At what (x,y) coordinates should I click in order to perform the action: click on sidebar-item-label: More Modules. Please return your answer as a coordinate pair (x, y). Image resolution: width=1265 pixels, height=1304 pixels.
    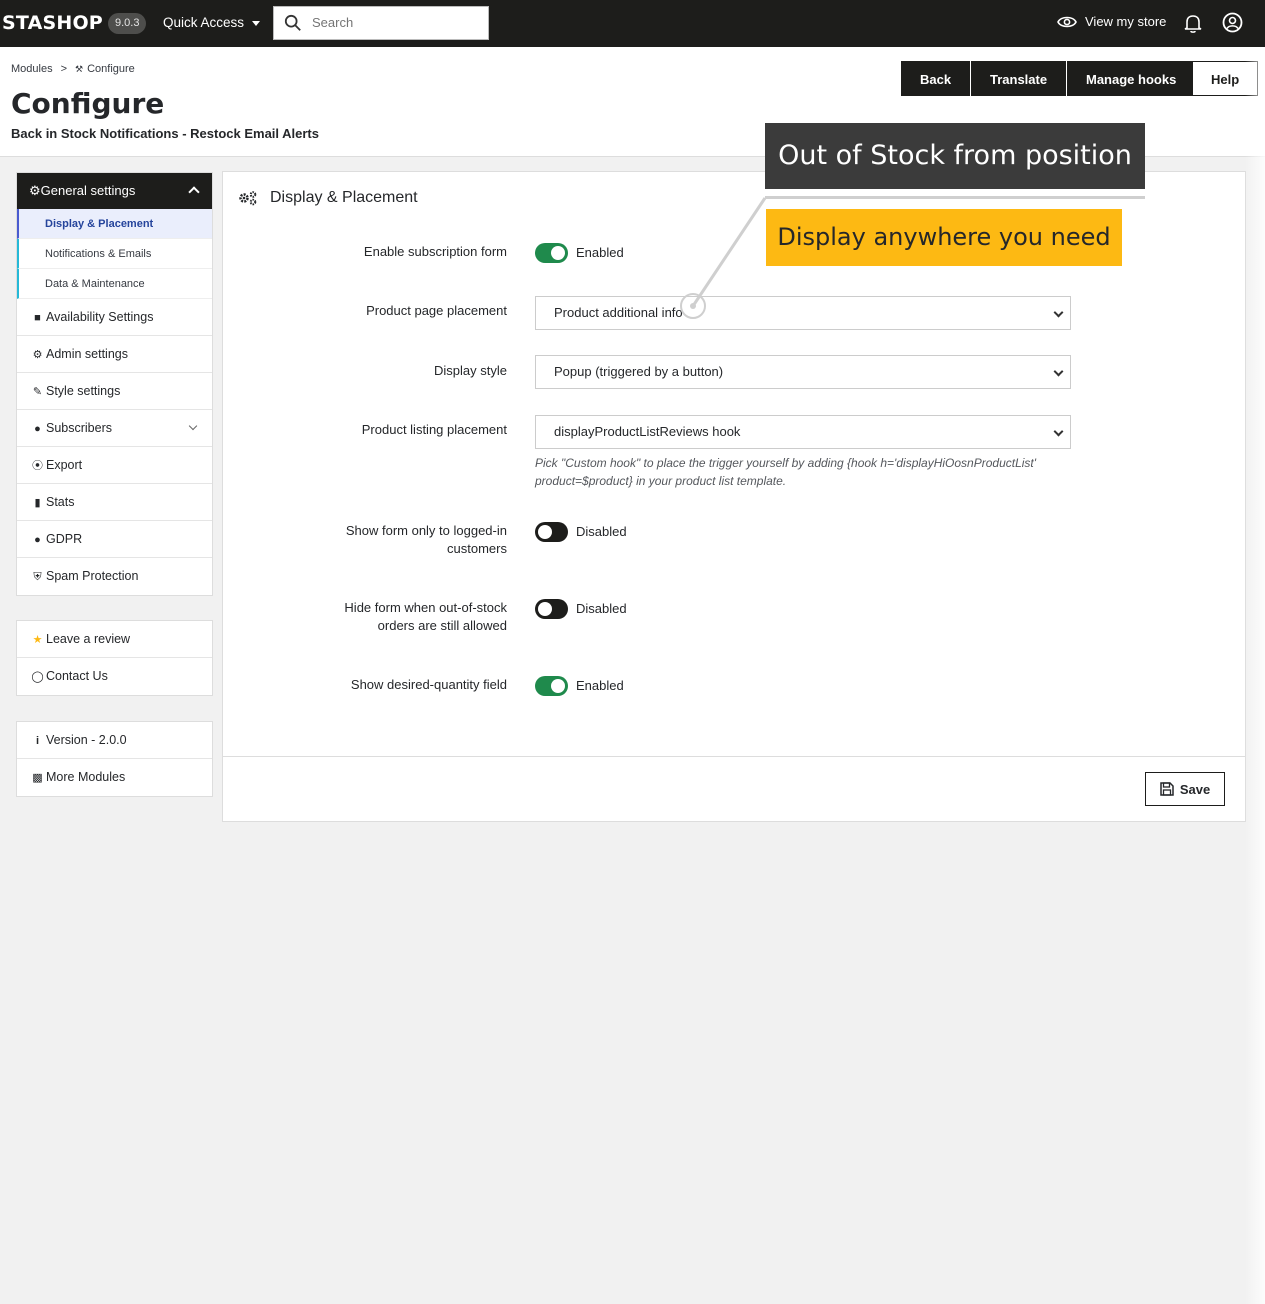
    Looking at the image, I should click on (86, 777).